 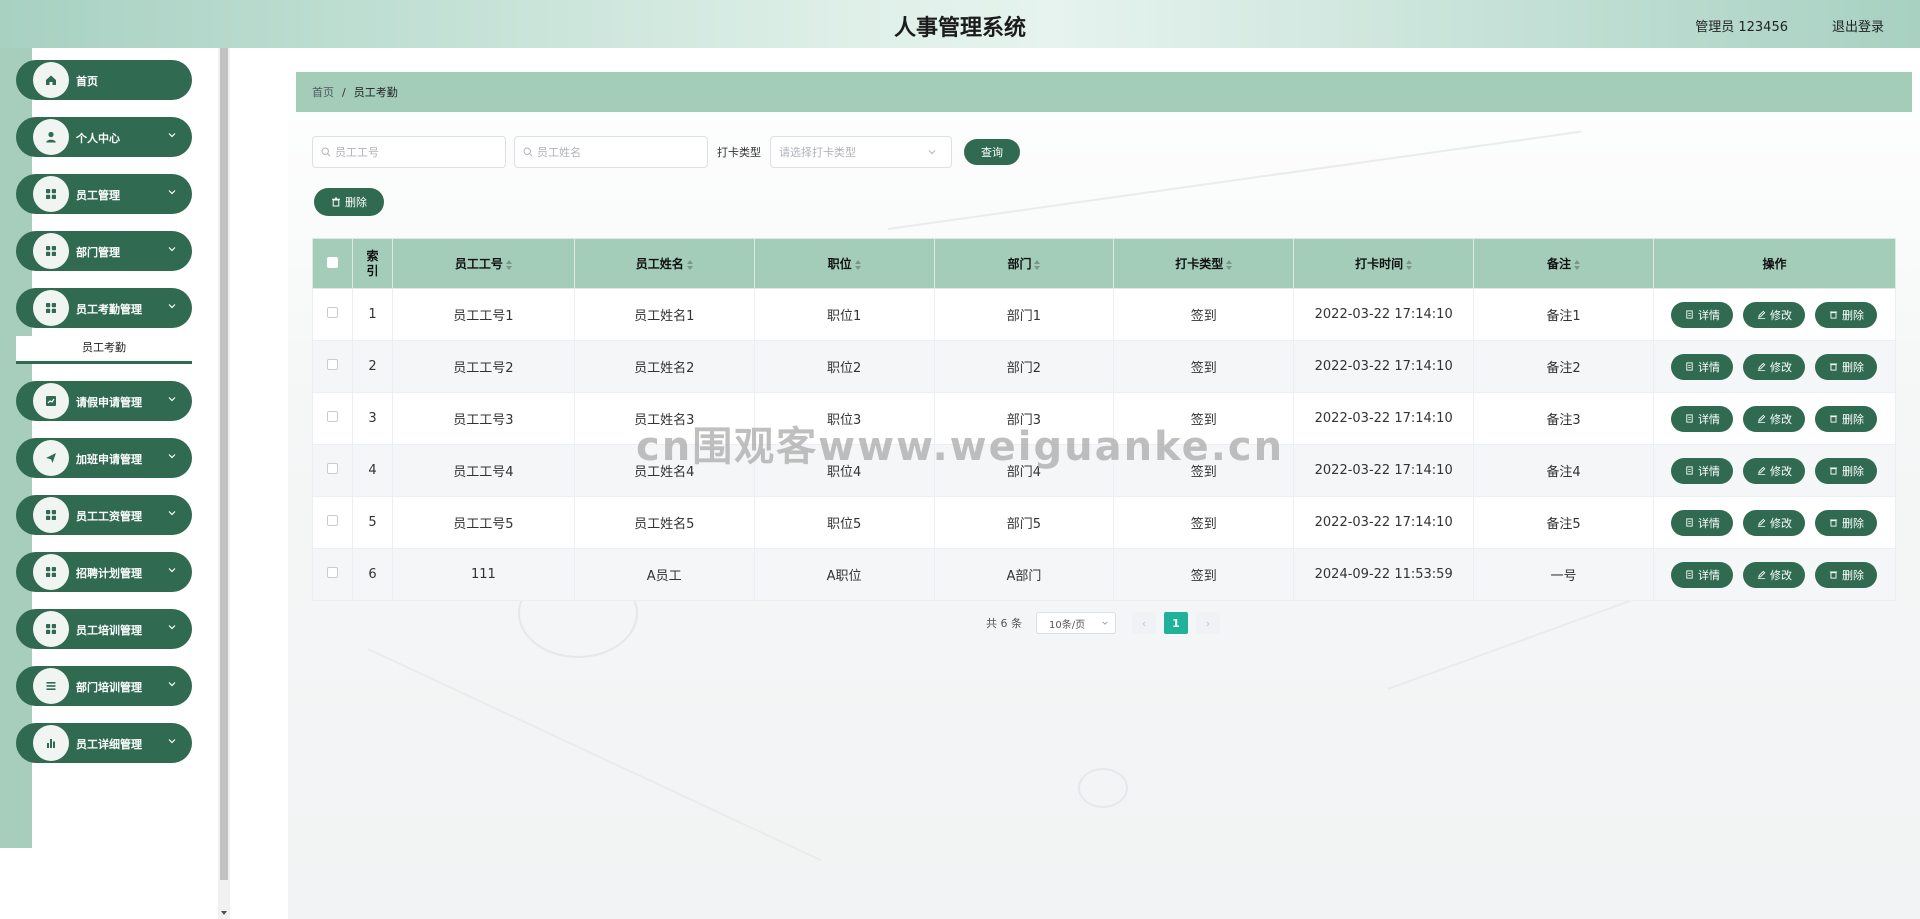 I want to click on sidebar-scrollbar, so click(x=224, y=483).